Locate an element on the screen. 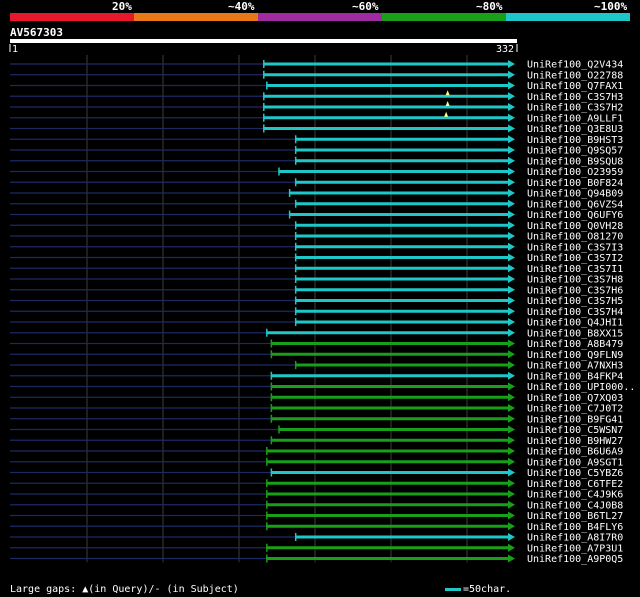  hit-label: UniRef100_A9SGT1 is located at coordinates (575, 462).